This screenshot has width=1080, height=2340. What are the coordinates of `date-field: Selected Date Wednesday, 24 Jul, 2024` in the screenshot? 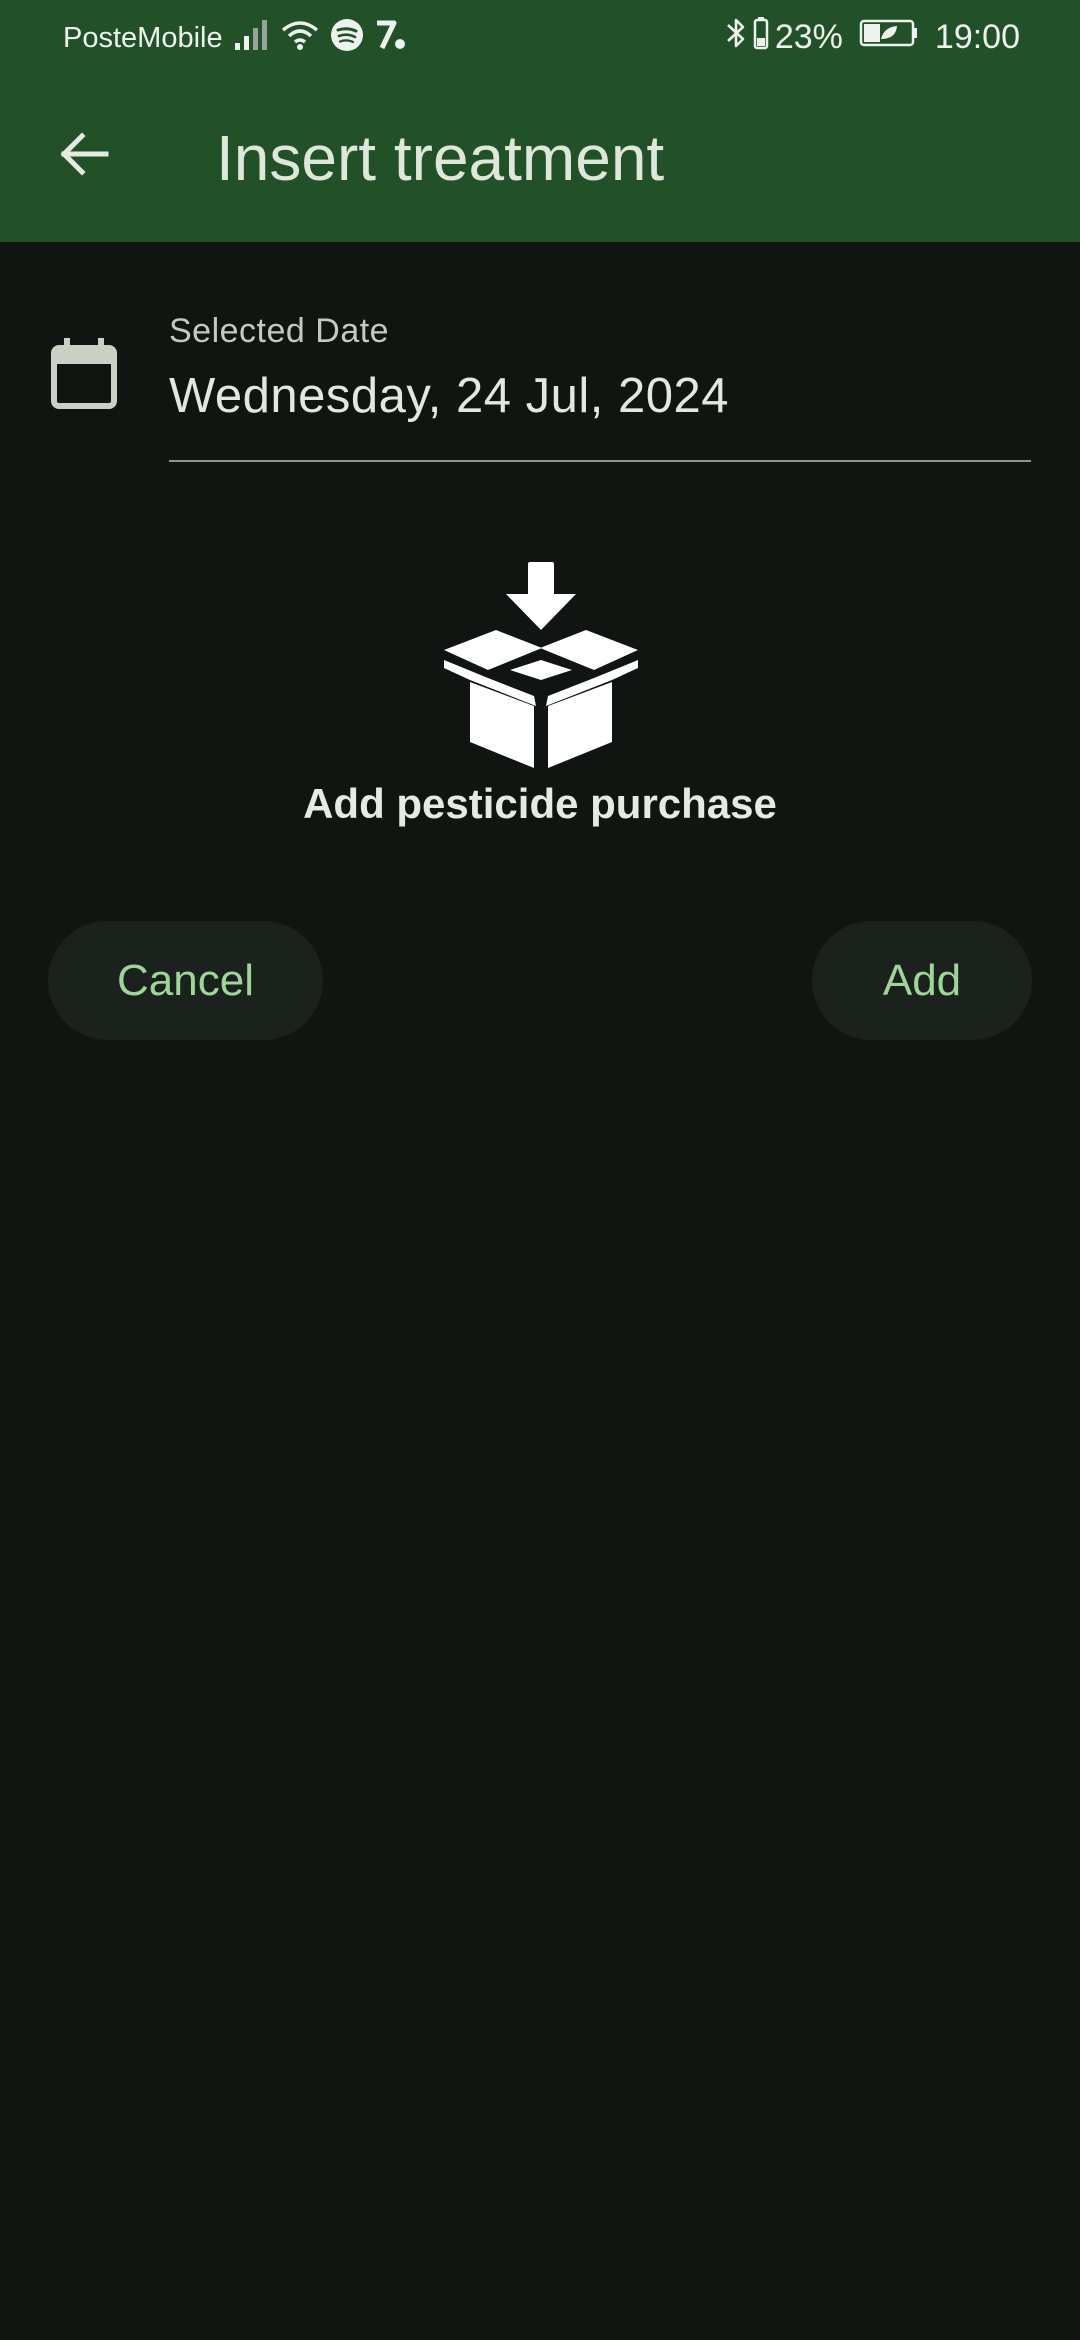 It's located at (600, 384).